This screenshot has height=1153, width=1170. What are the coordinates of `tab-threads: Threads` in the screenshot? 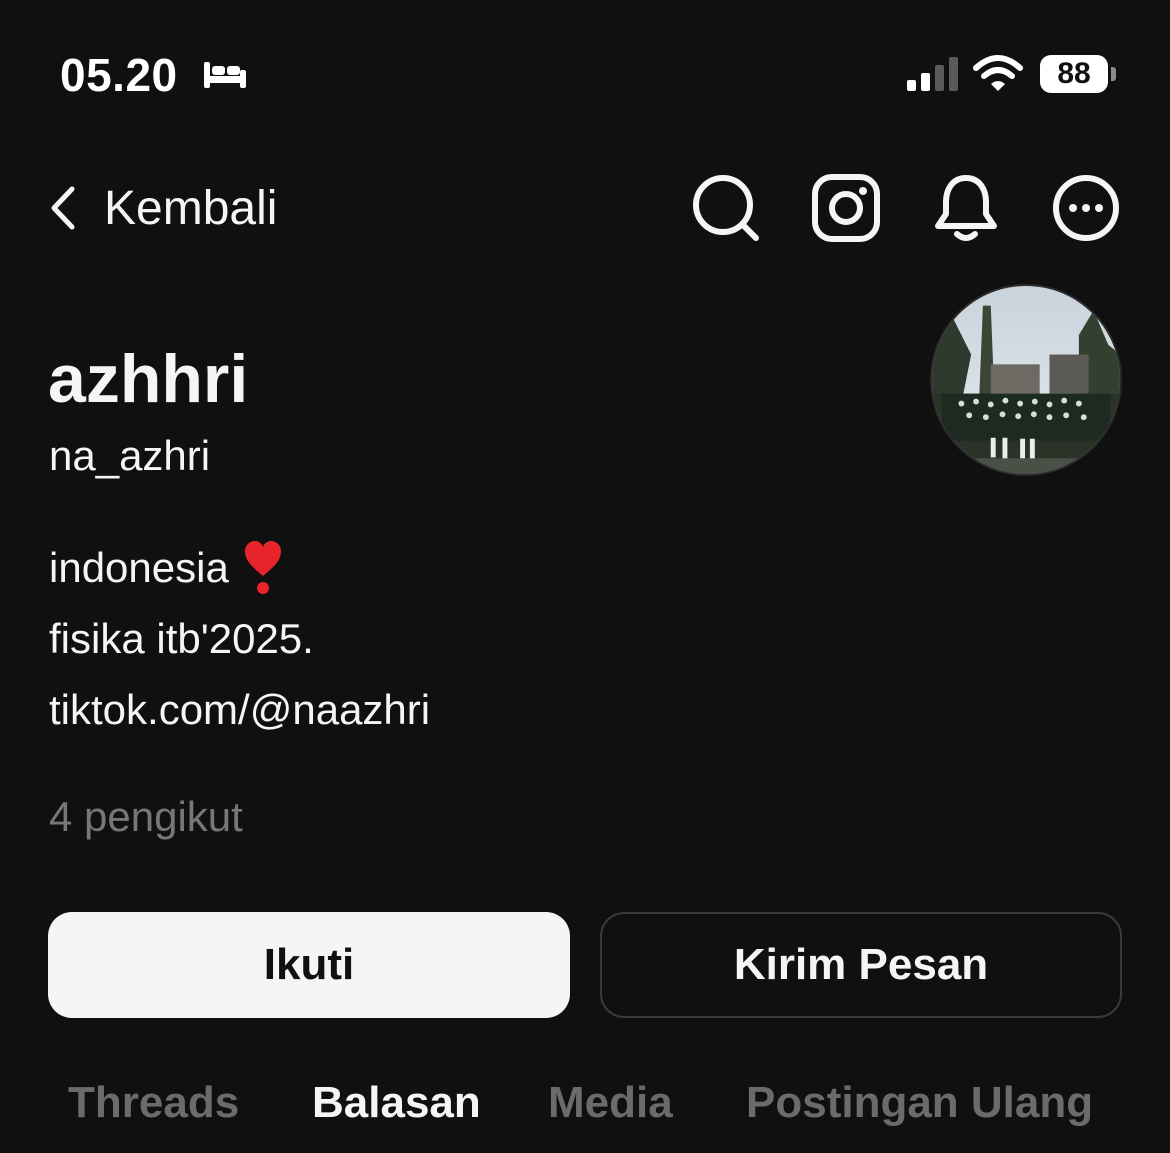 It's located at (153, 1103).